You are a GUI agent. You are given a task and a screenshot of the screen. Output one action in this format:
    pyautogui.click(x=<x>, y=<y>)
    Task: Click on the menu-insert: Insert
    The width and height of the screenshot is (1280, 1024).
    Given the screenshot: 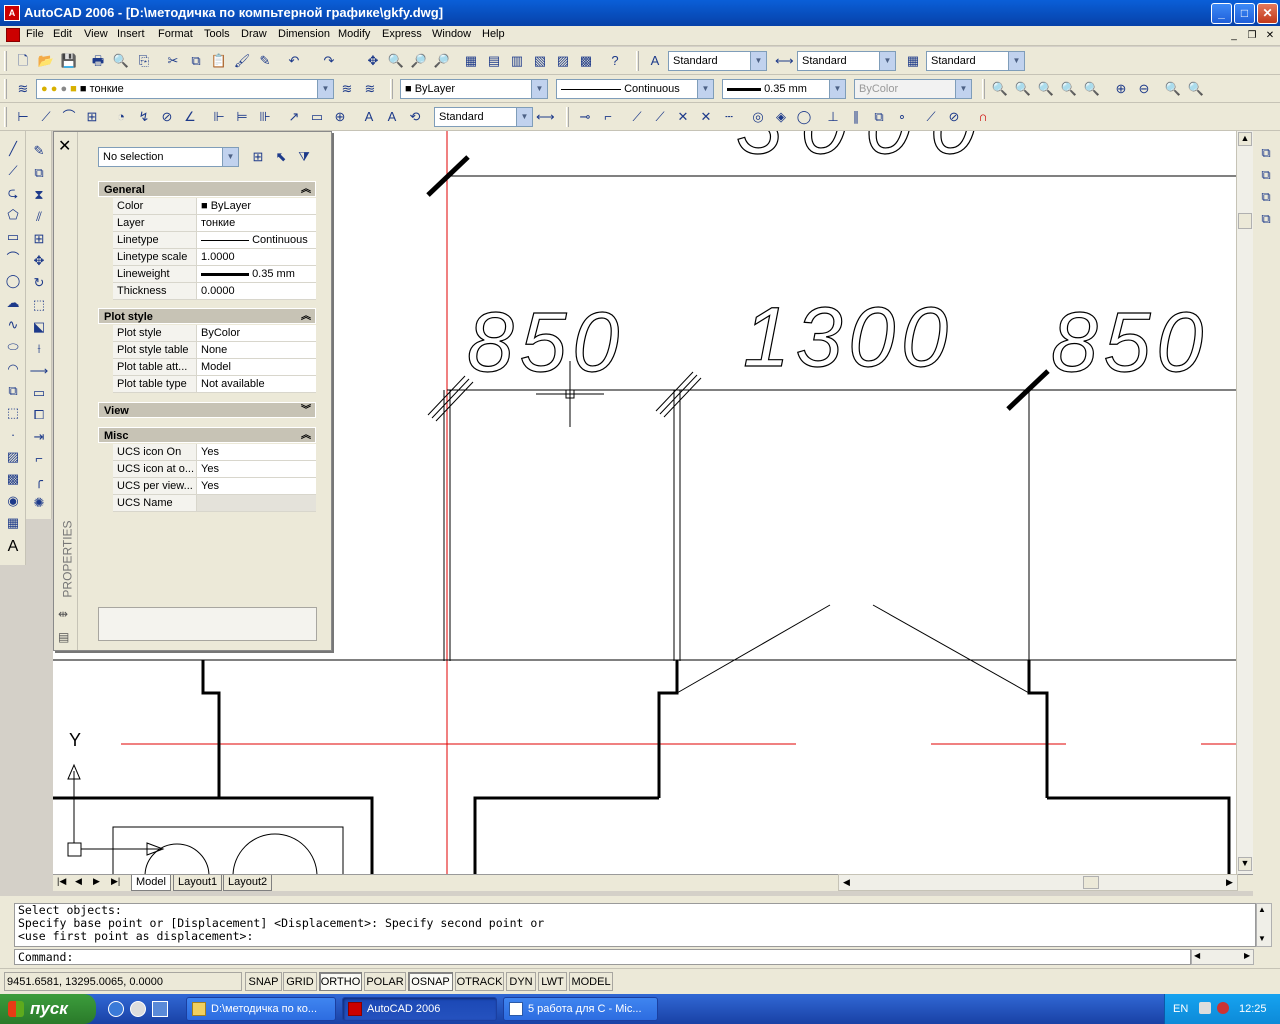 What is the action you would take?
    pyautogui.click(x=131, y=34)
    